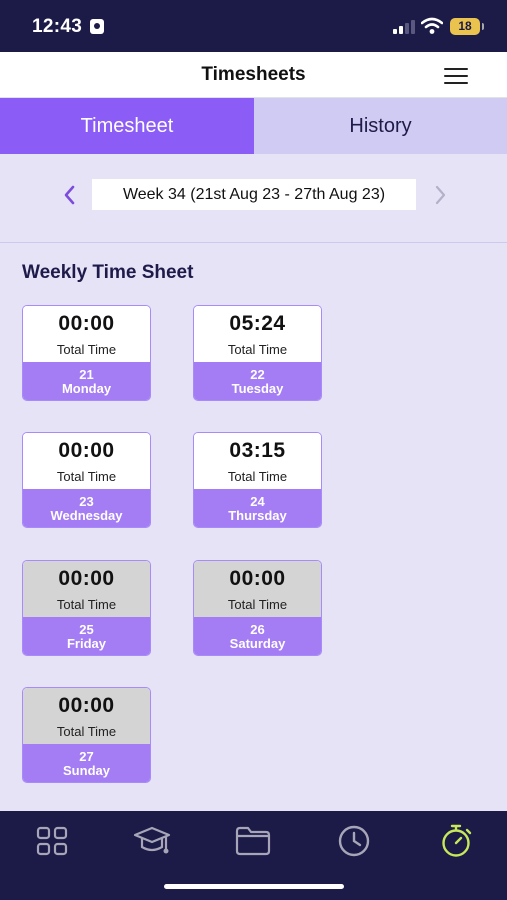 Image resolution: width=507 pixels, height=900 pixels. I want to click on day-card-tuesday: 05:24 Total Time 22 Tuesday, so click(257, 353).